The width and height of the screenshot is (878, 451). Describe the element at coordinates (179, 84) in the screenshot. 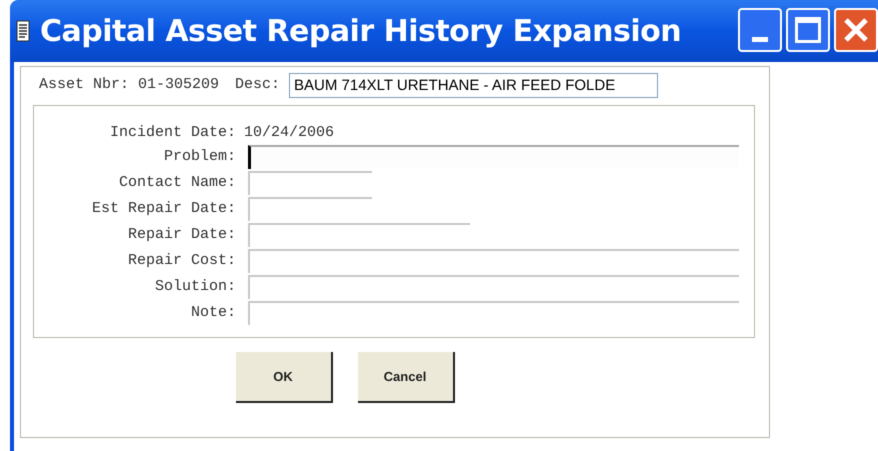

I see `asset-number-value: 01-305209` at that location.